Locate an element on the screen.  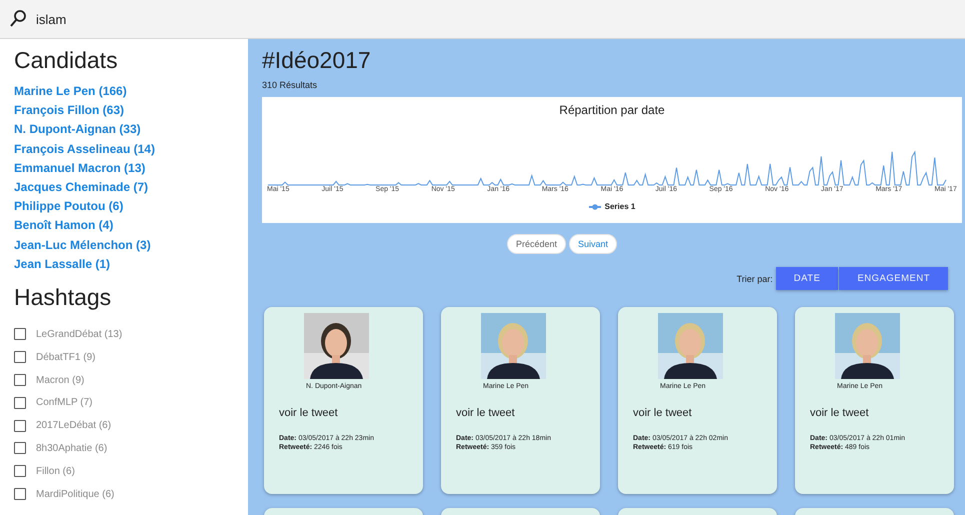
page-button: Suivant is located at coordinates (593, 244).